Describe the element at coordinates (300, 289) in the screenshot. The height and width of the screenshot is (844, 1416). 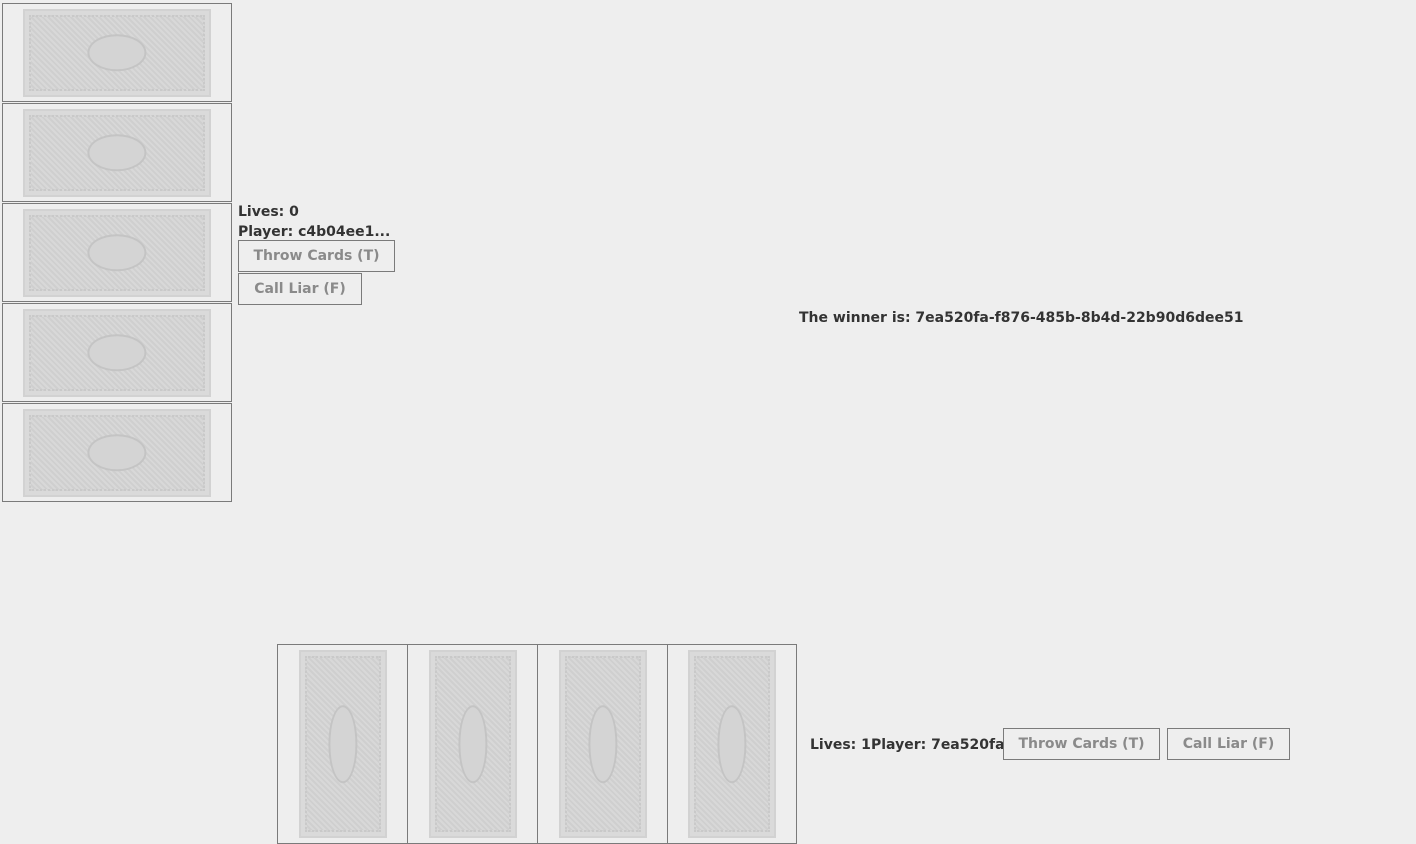
I see `opponent-call-liar-button: Call Liar (F)` at that location.